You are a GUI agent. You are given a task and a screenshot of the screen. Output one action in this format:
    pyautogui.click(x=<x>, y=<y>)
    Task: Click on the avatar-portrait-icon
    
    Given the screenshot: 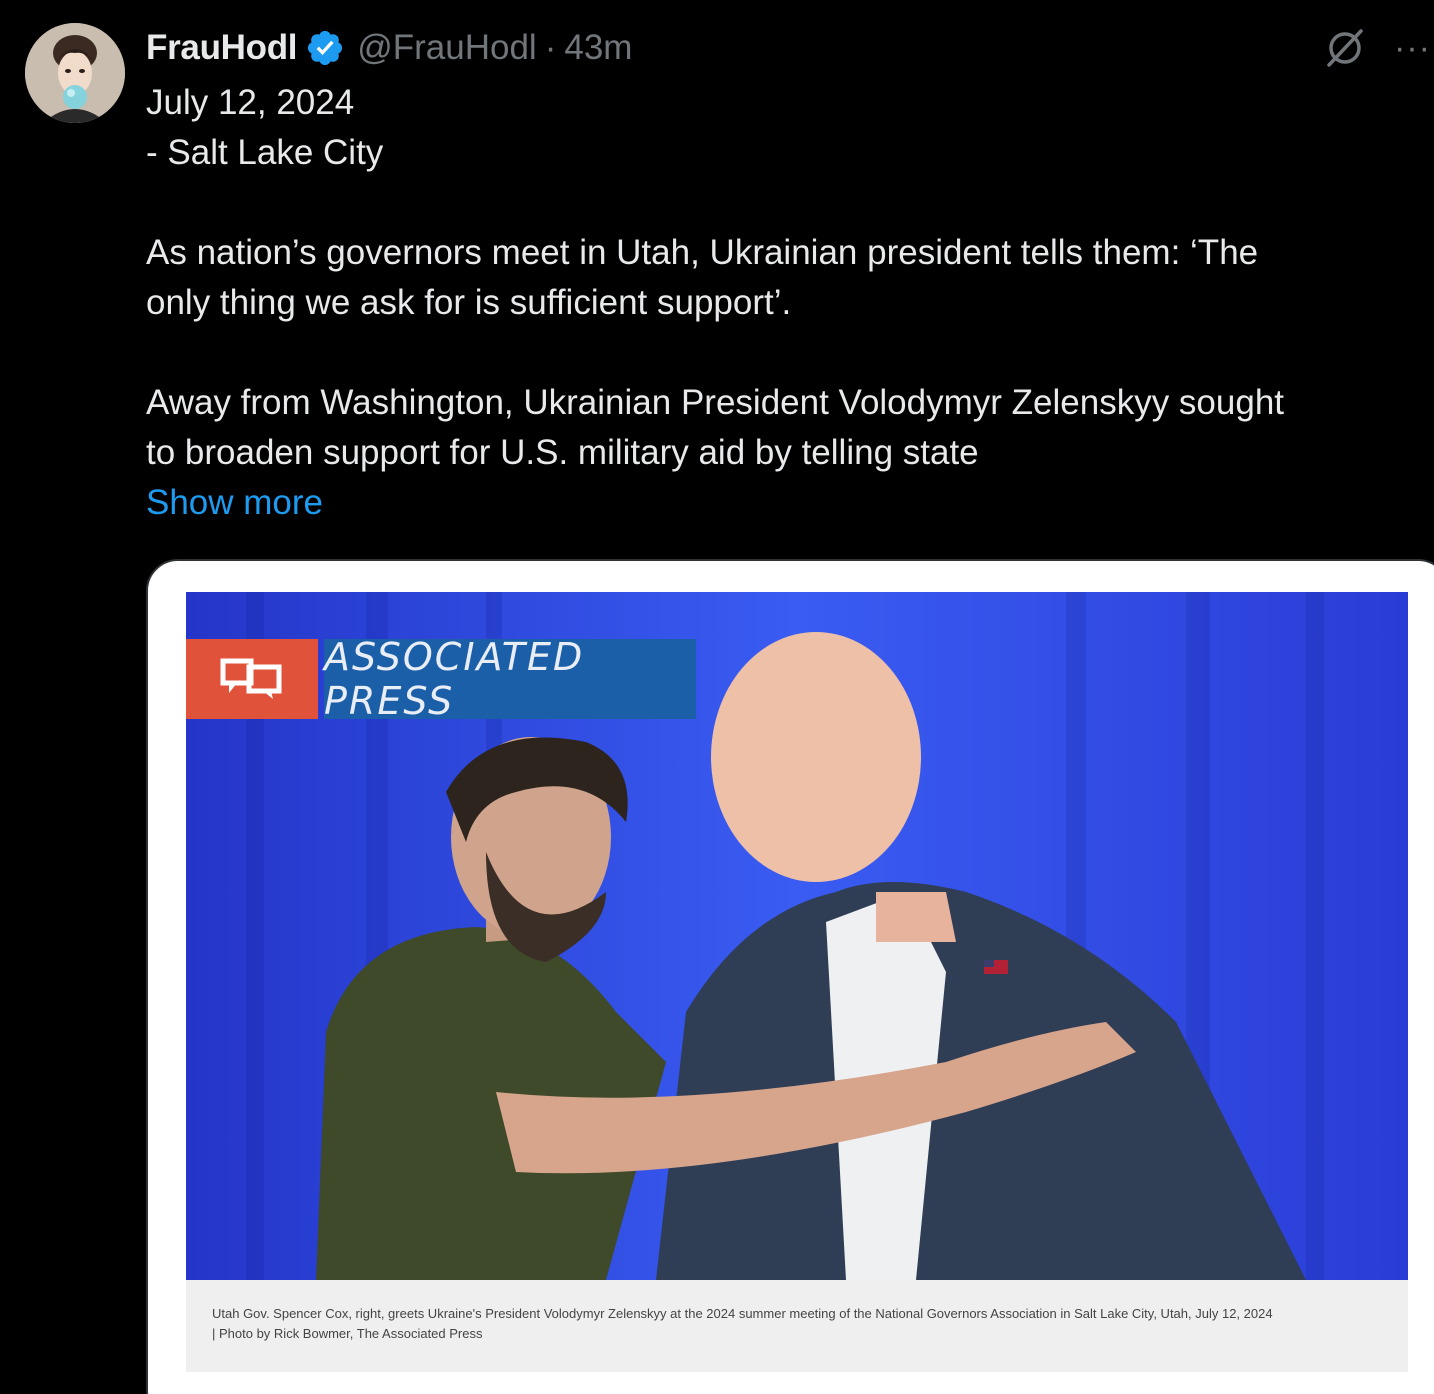 What is the action you would take?
    pyautogui.click(x=75, y=73)
    